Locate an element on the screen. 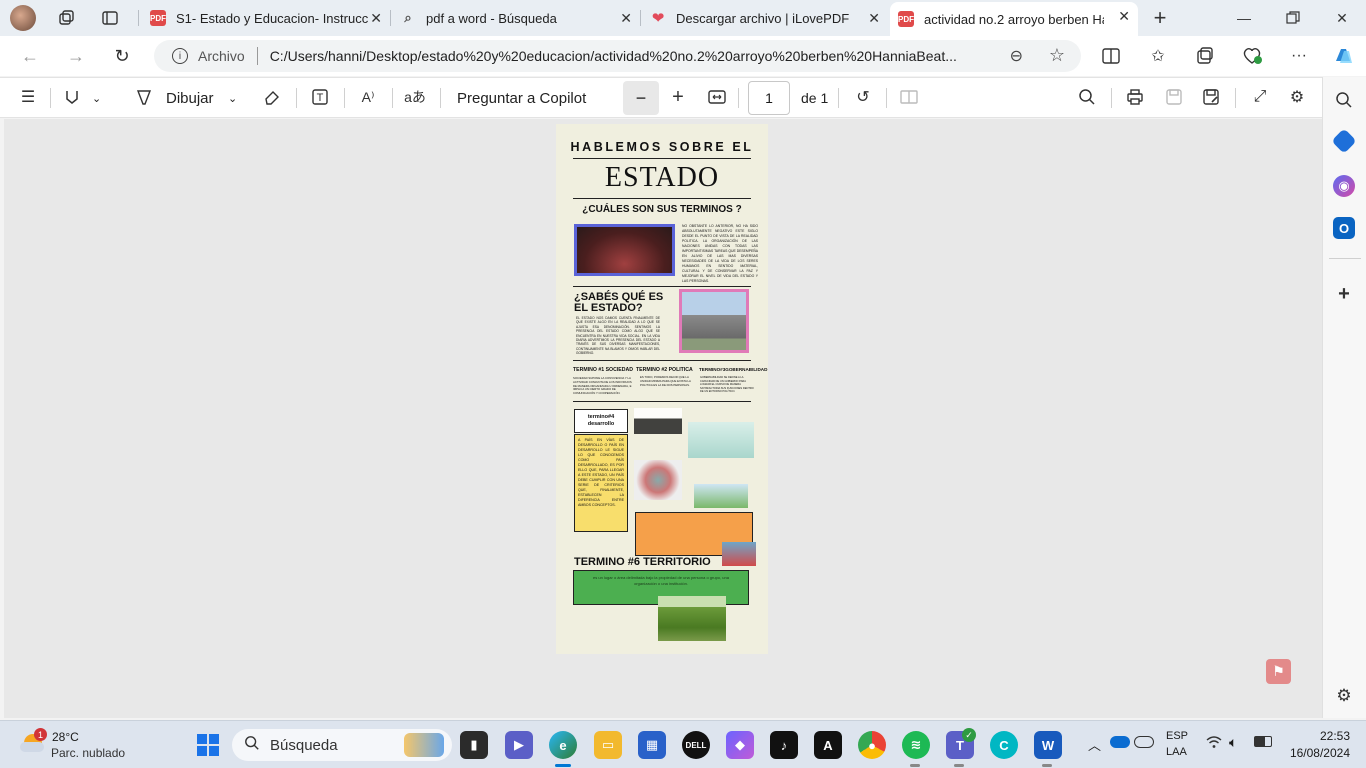  refresh-icon: ↻ is located at coordinates (122, 56).